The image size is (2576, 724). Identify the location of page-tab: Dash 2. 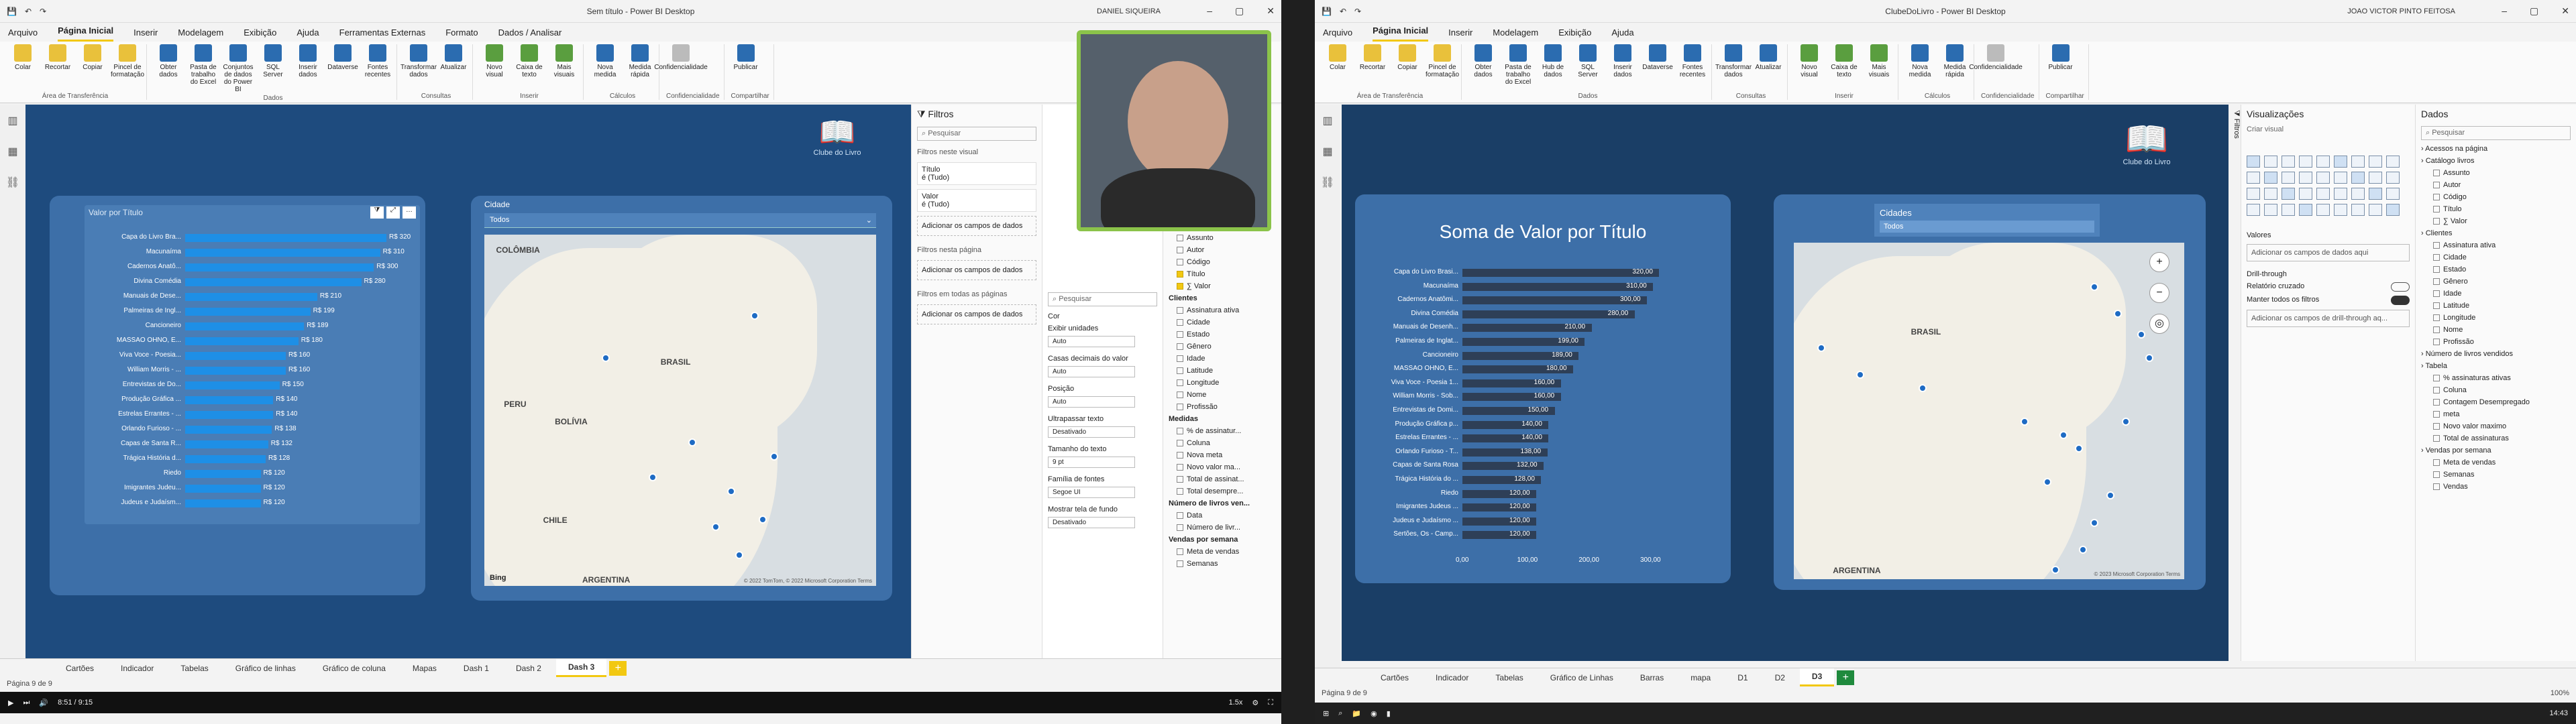
(528, 668).